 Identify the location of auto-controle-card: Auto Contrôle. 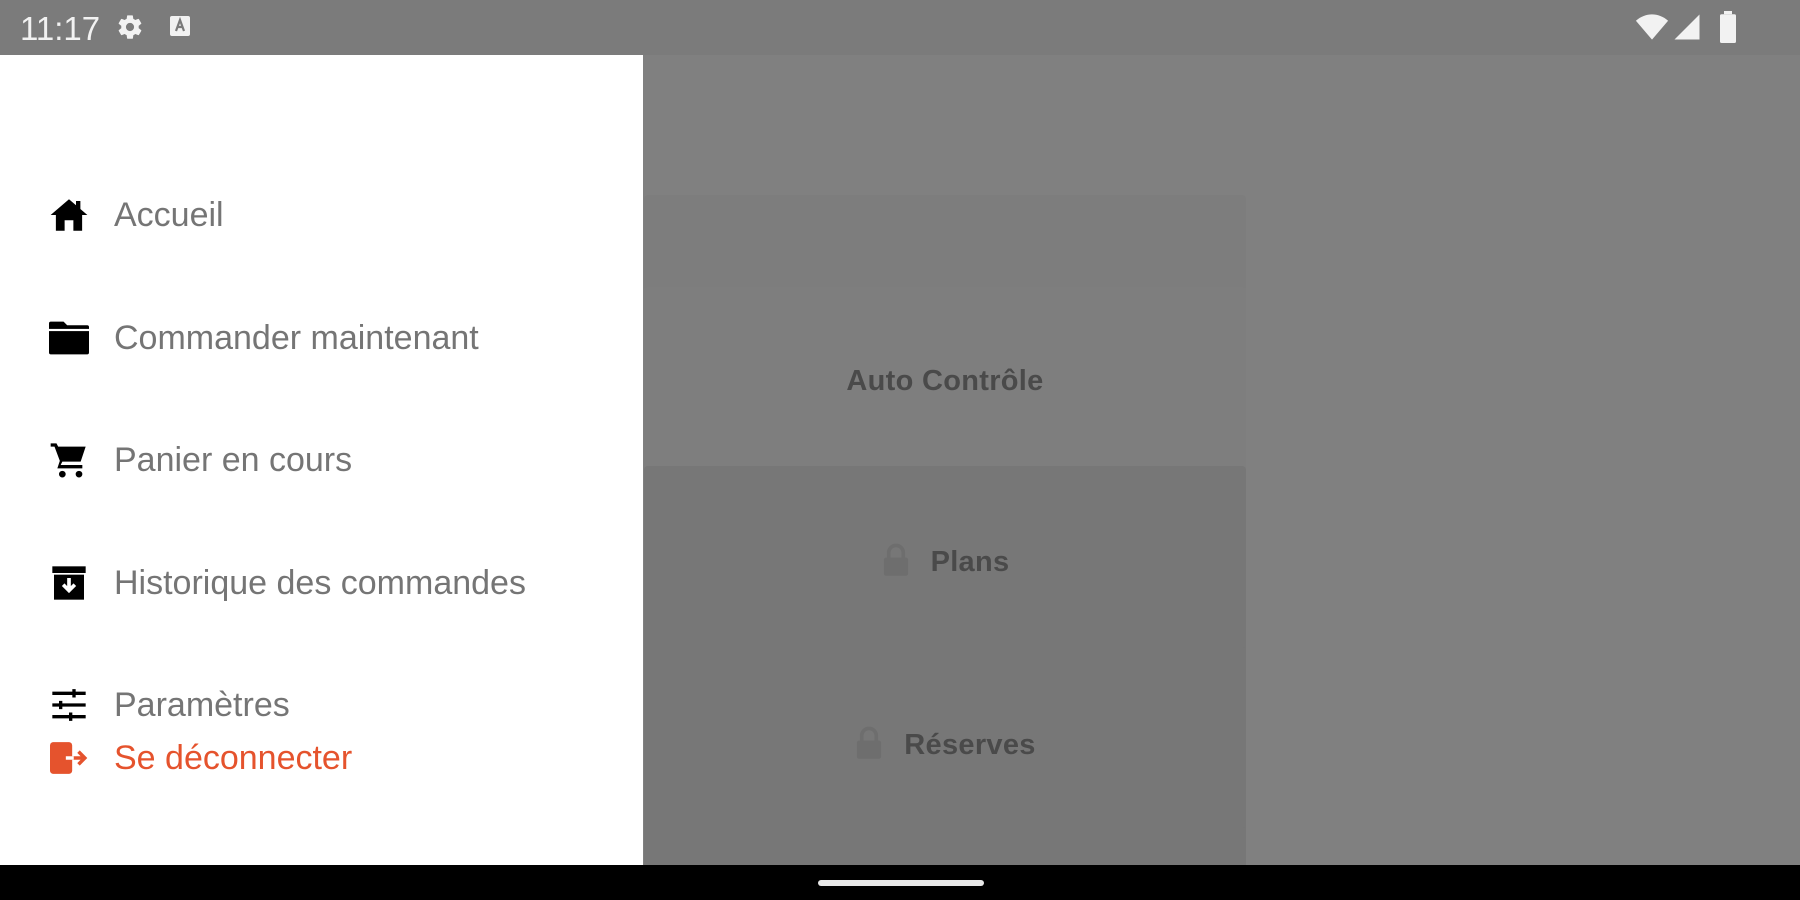
(945, 381).